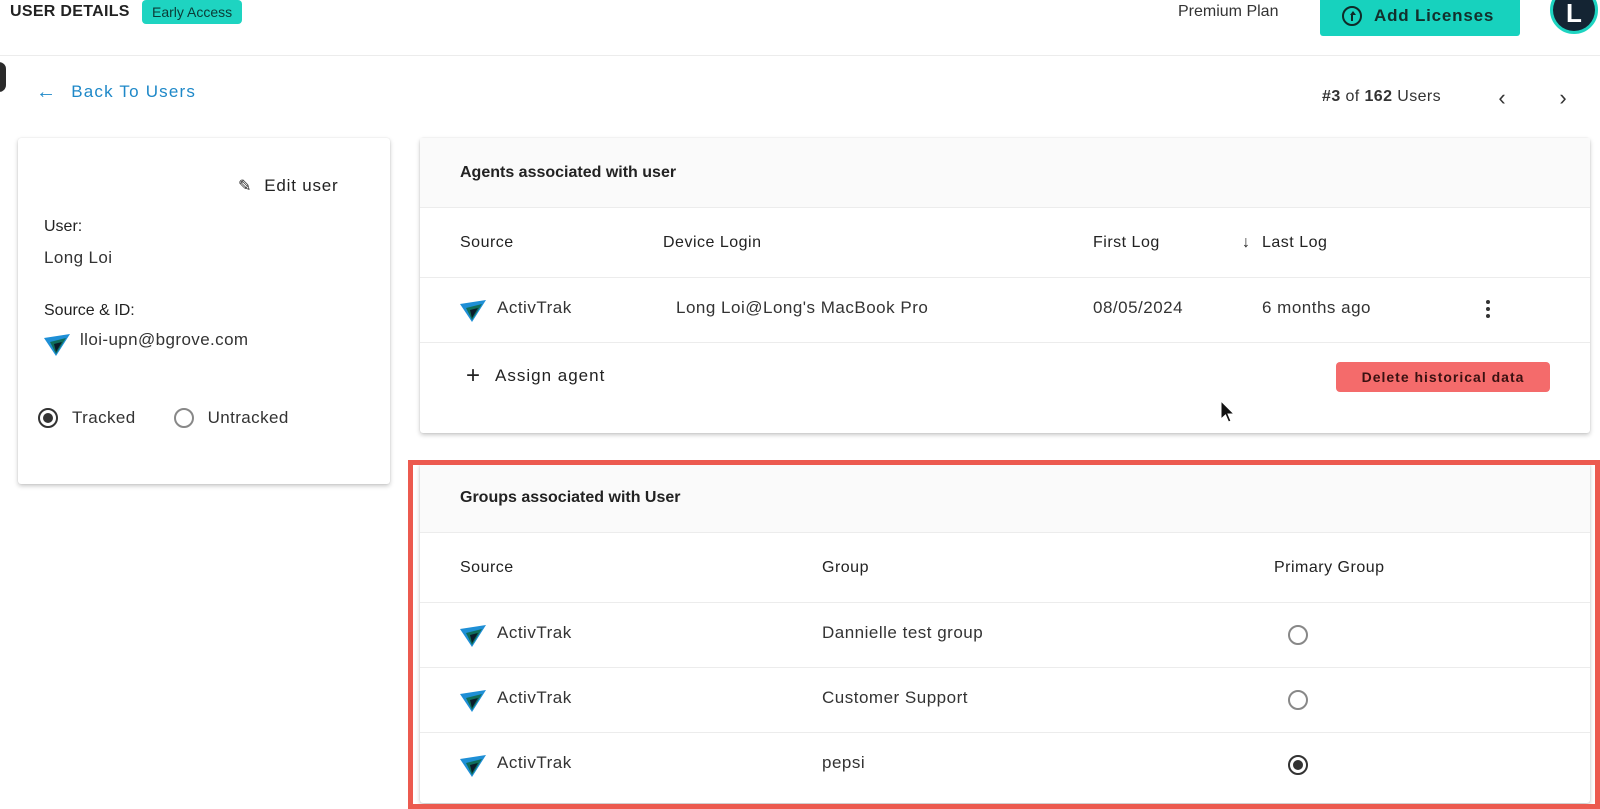  Describe the element at coordinates (183, 418) in the screenshot. I see `untracked-radio` at that location.